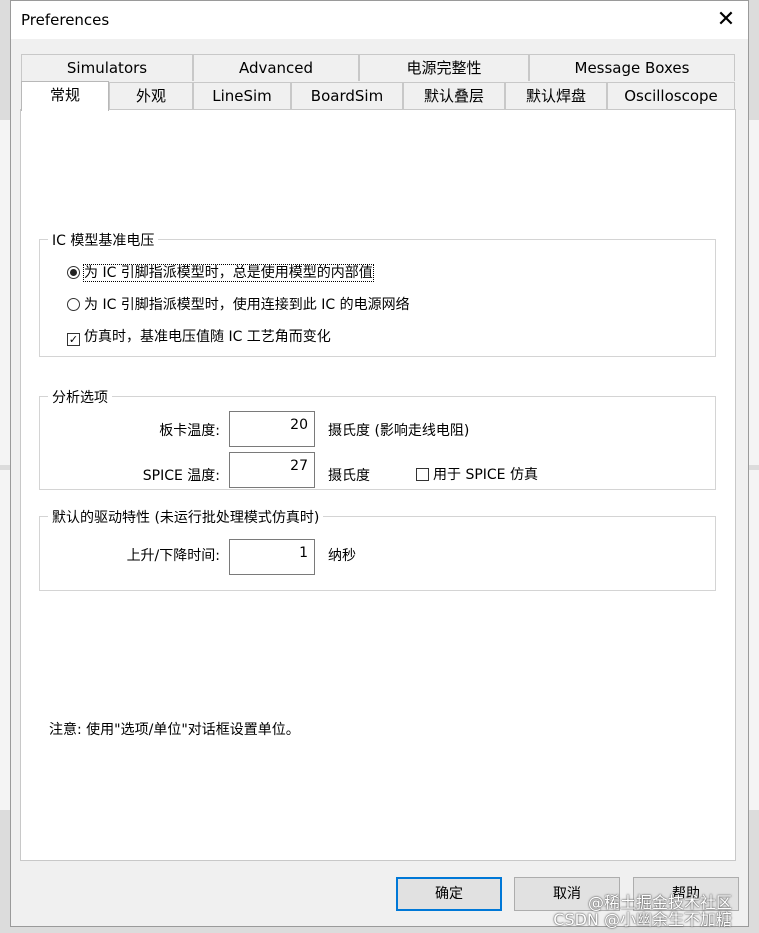 Image resolution: width=759 pixels, height=933 pixels. Describe the element at coordinates (242, 95) in the screenshot. I see `tab-linesim: LineSim` at that location.